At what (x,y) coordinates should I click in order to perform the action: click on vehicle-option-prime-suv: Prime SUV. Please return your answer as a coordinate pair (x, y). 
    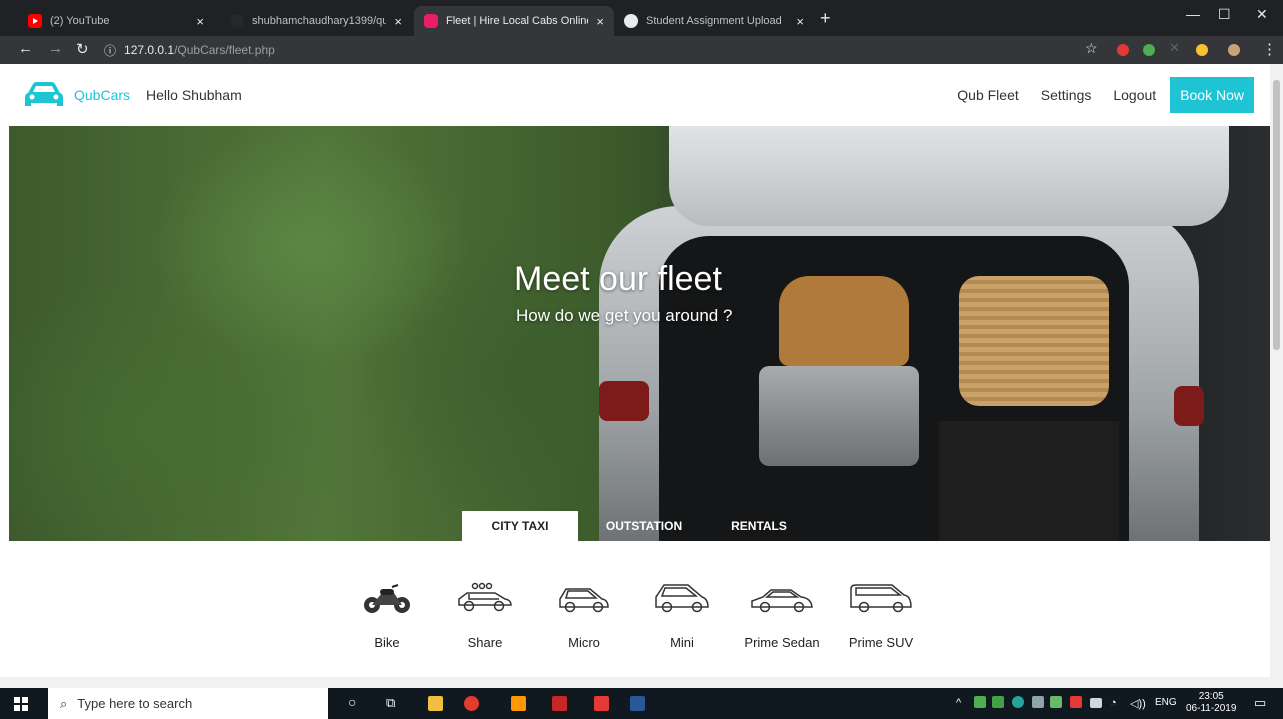
    Looking at the image, I should click on (881, 615).